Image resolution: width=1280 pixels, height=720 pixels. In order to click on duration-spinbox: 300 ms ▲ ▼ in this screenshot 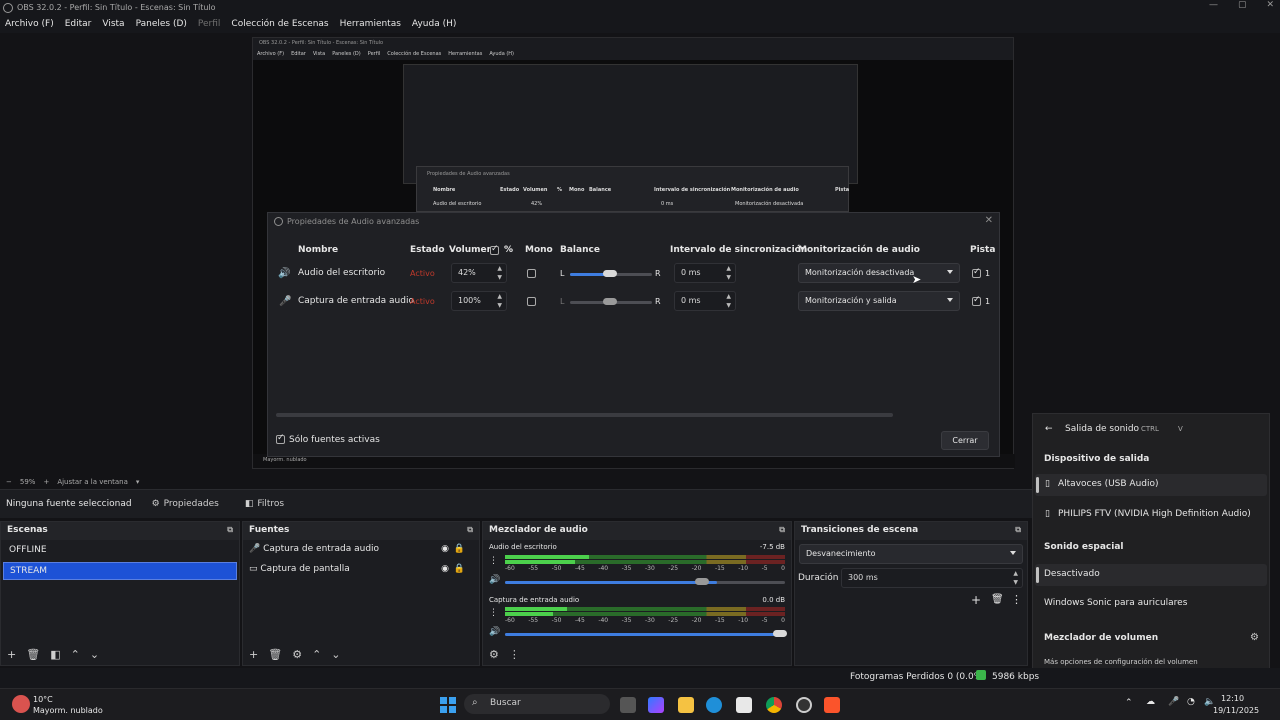, I will do `click(932, 578)`.